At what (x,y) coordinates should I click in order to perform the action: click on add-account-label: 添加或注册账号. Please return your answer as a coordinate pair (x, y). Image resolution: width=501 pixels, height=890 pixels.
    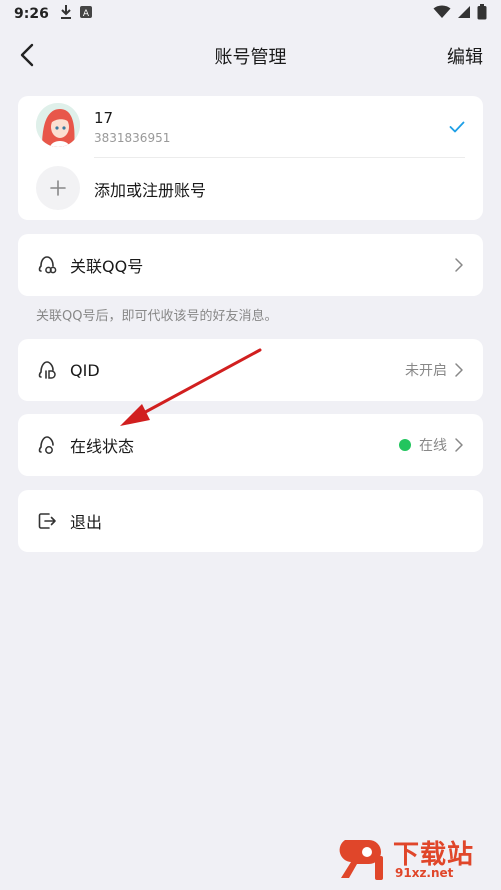
    Looking at the image, I should click on (150, 190).